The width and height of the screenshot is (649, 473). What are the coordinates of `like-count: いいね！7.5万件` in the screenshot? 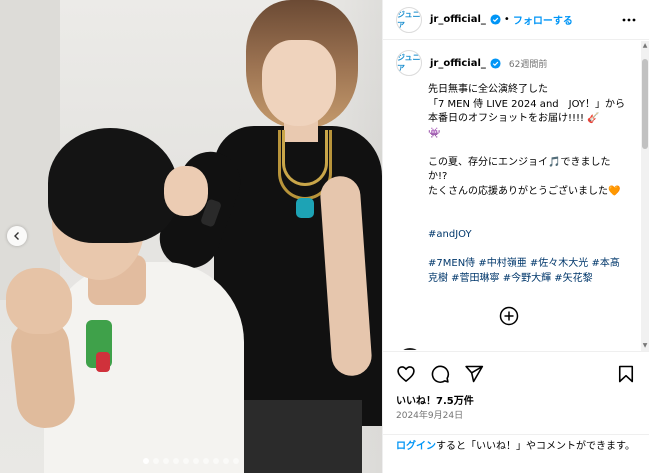 It's located at (435, 399).